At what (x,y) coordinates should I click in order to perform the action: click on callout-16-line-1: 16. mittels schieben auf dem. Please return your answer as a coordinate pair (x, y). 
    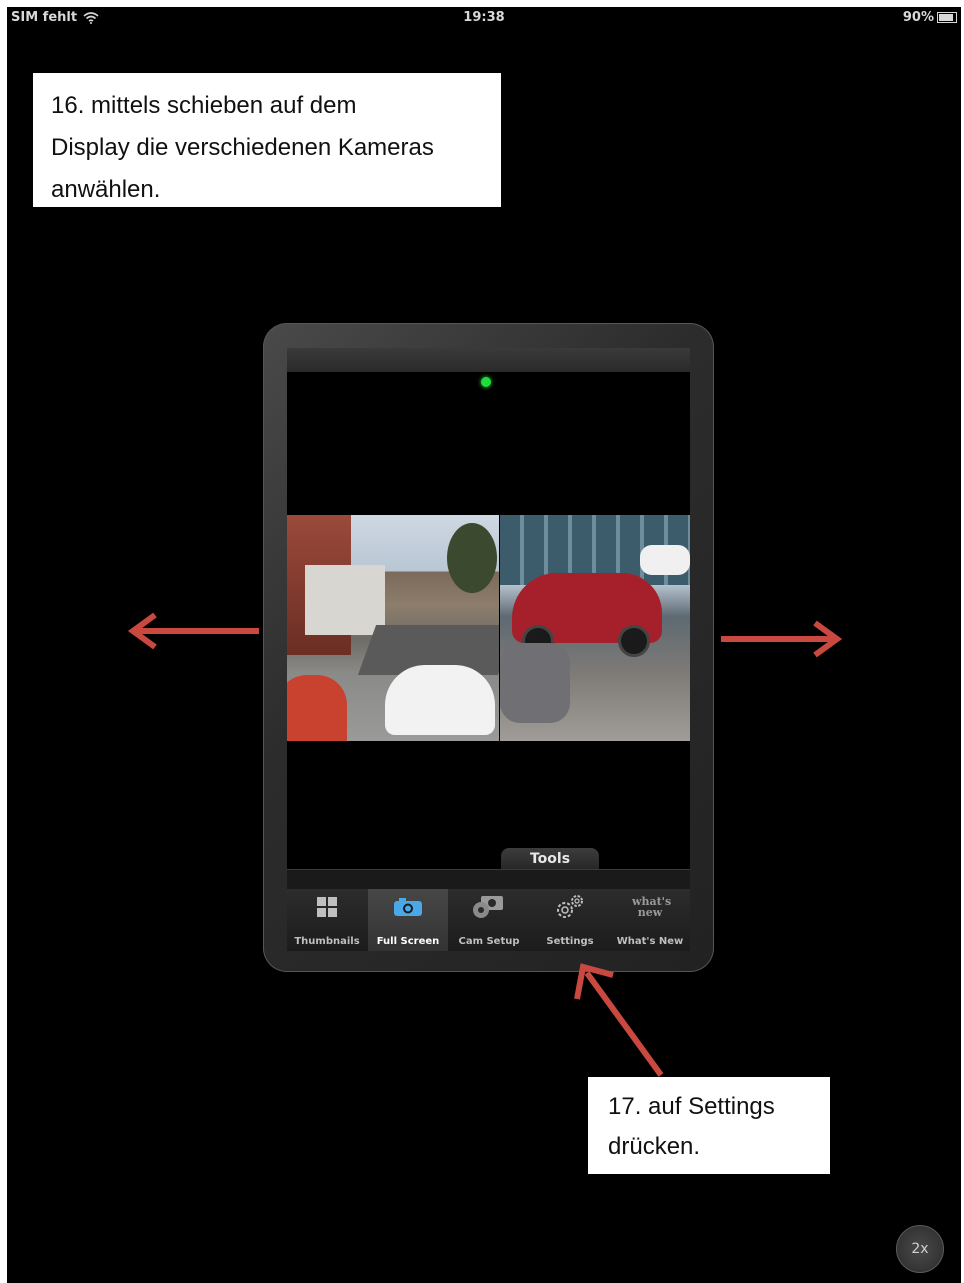
    Looking at the image, I should click on (204, 105).